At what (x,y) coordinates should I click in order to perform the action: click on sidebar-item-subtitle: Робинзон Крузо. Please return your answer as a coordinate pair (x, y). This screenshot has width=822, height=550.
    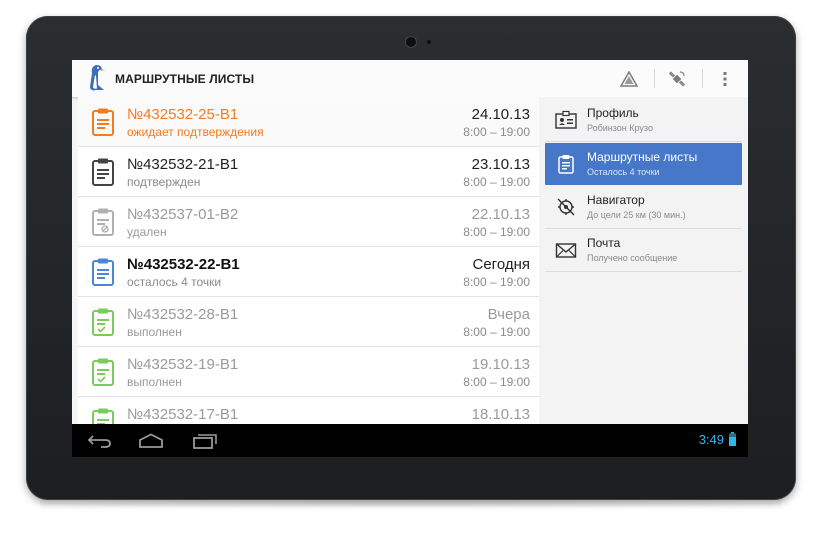
    Looking at the image, I should click on (620, 128).